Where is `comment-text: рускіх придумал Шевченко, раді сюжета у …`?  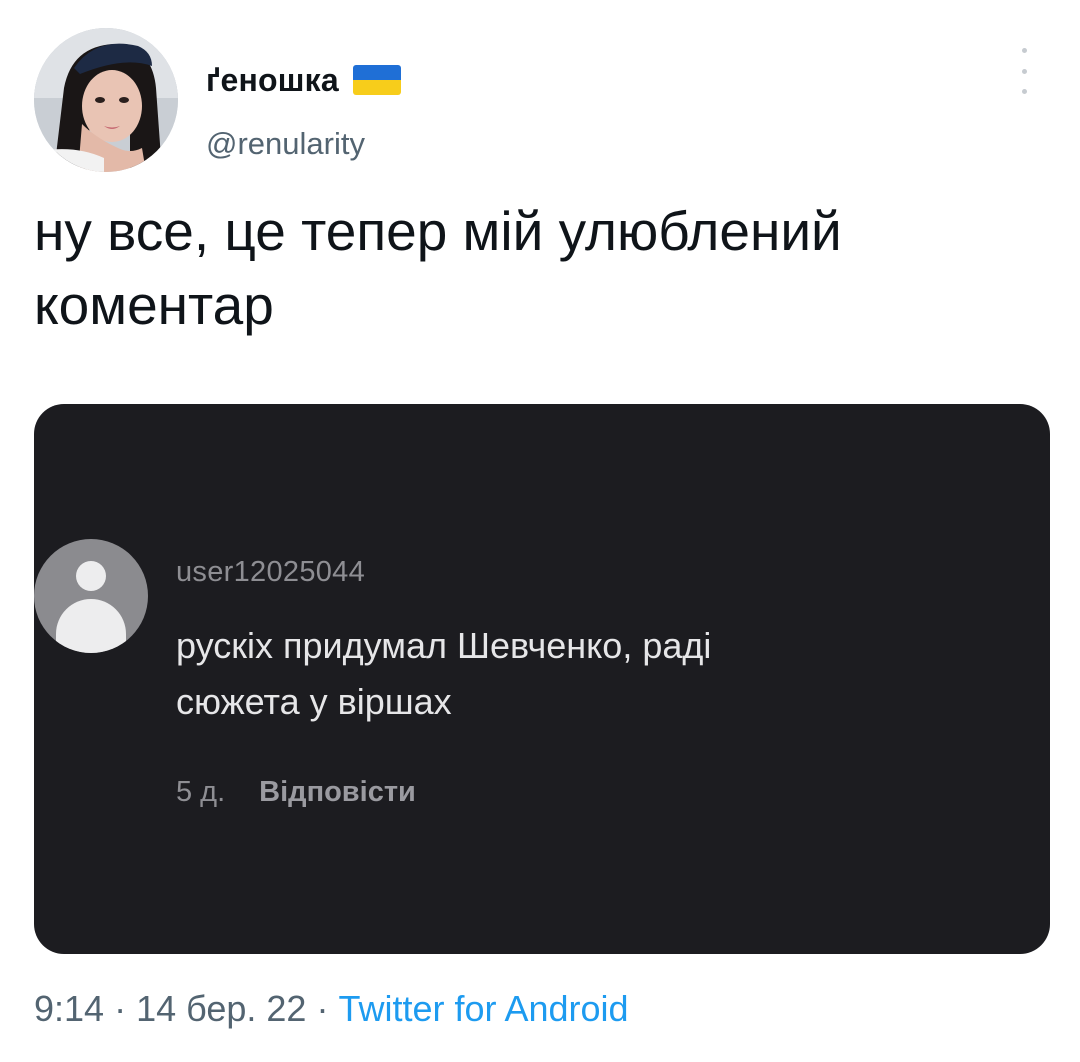
comment-text: рускіх придумал Шевченко, раді сюжета у … is located at coordinates (444, 673).